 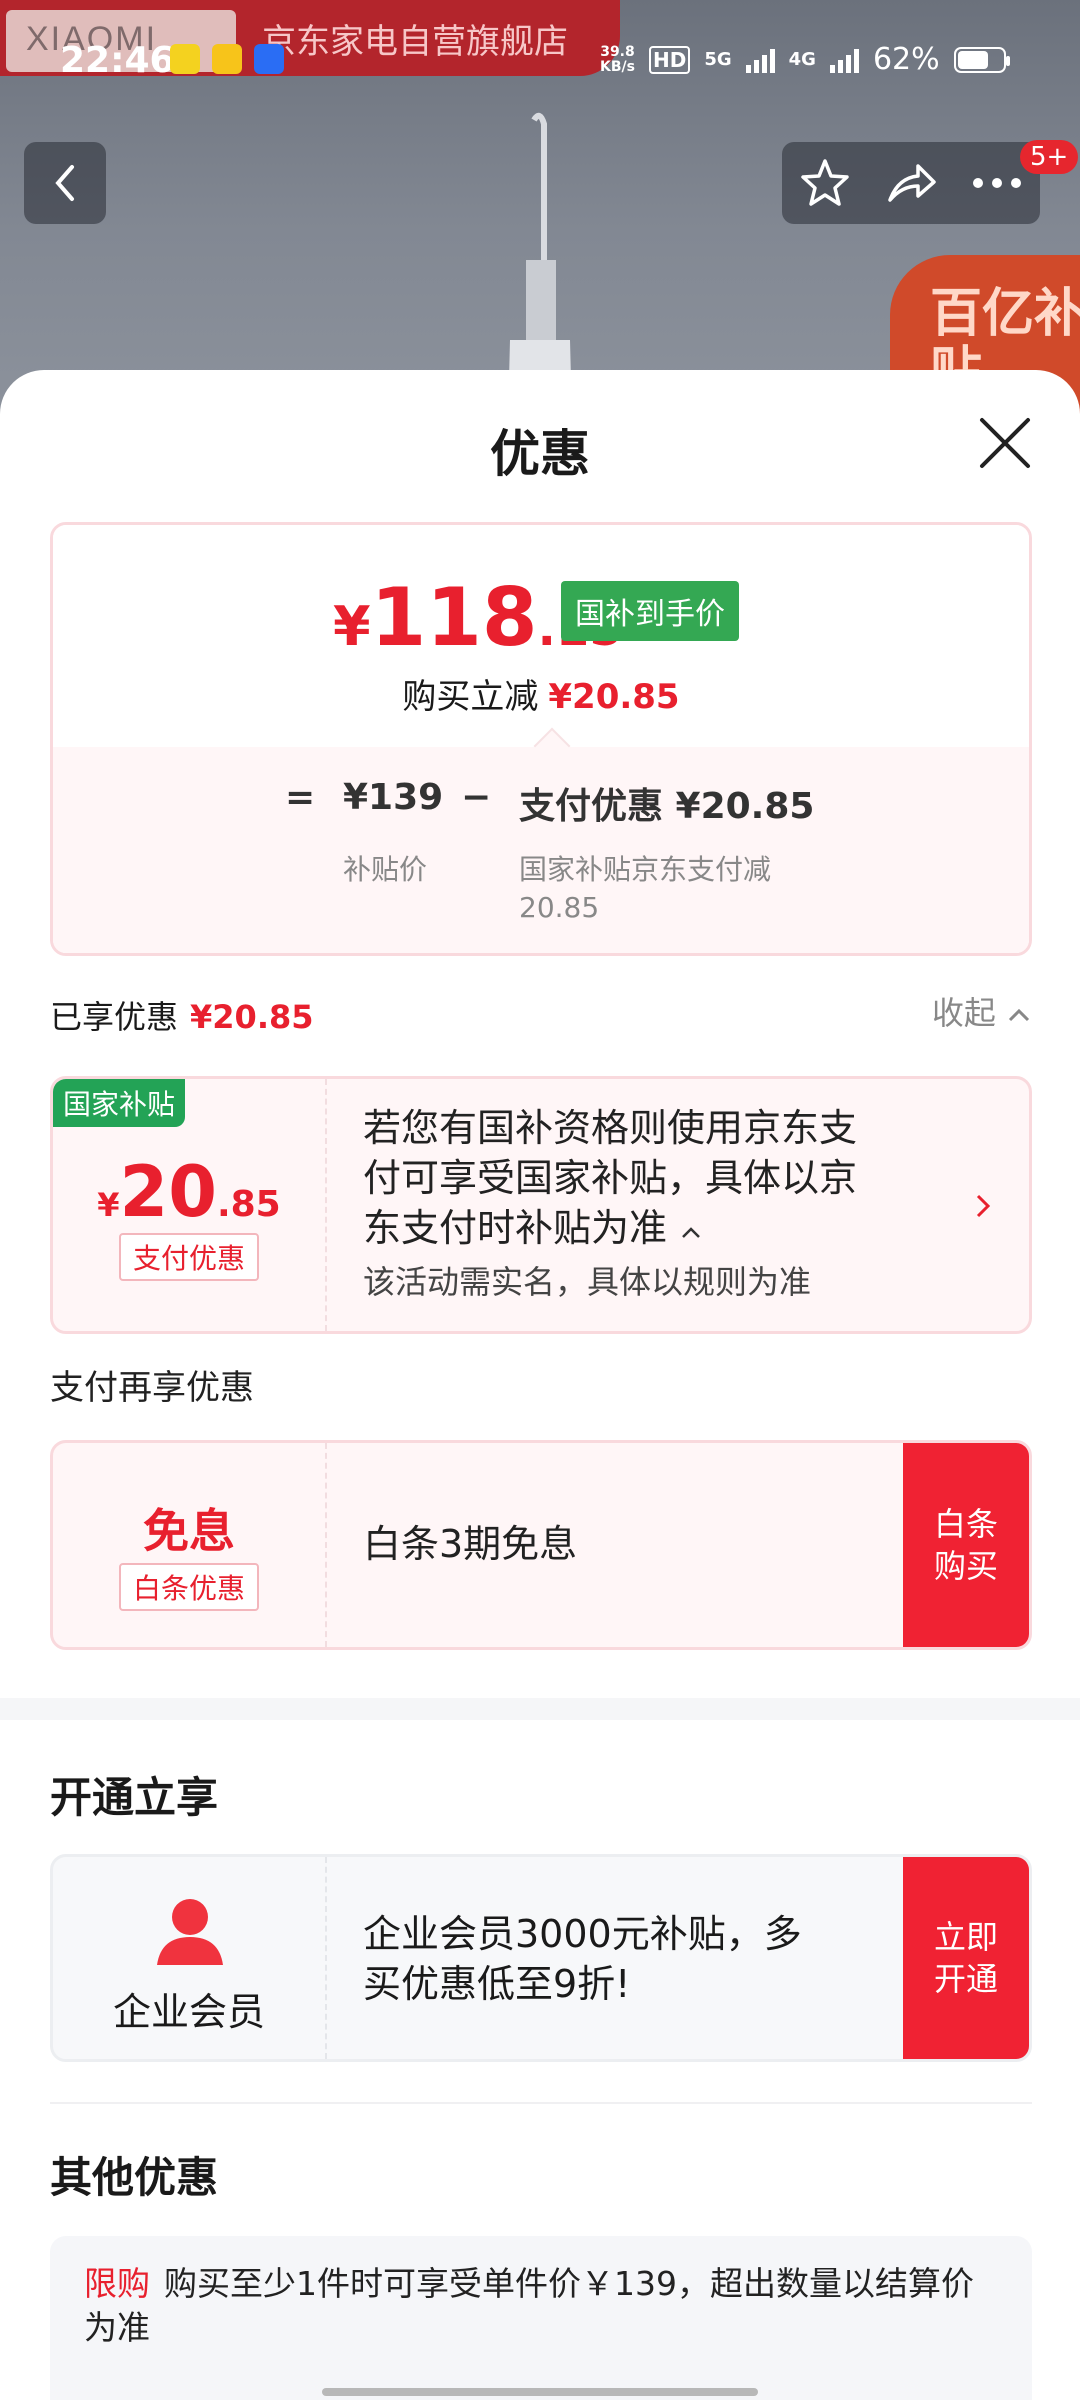 What do you see at coordinates (454, 617) in the screenshot?
I see `final-price-integer: 118` at bounding box center [454, 617].